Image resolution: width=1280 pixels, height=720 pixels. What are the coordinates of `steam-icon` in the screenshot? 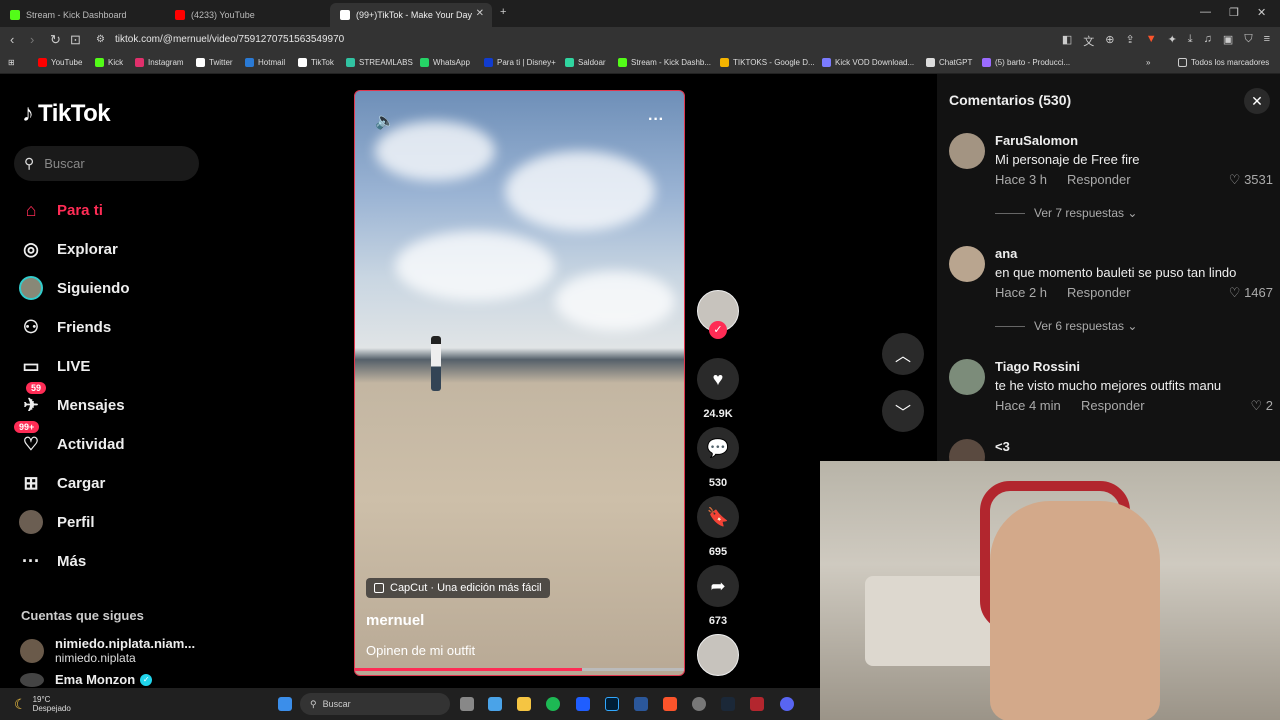 It's located at (728, 704).